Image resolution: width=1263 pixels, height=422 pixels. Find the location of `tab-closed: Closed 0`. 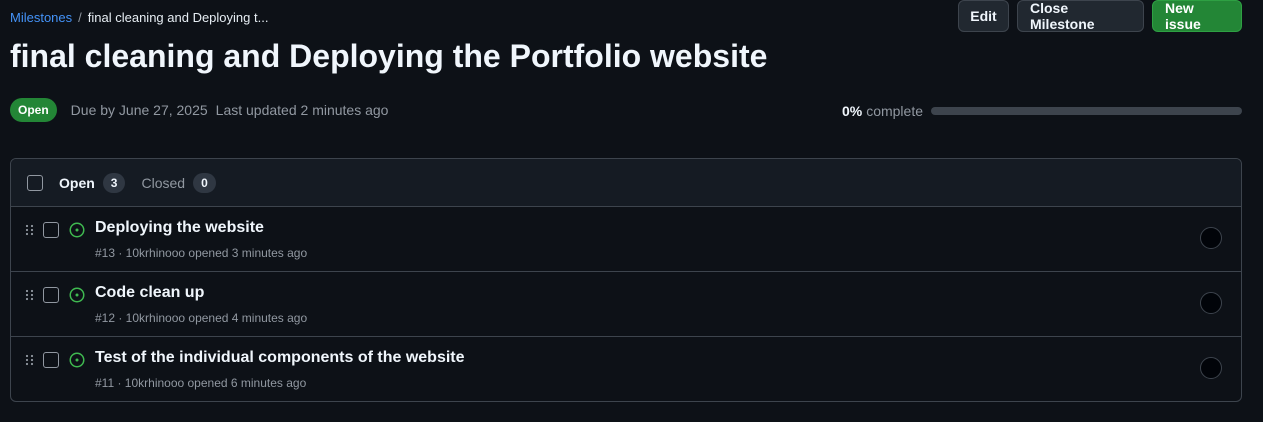

tab-closed: Closed 0 is located at coordinates (178, 182).